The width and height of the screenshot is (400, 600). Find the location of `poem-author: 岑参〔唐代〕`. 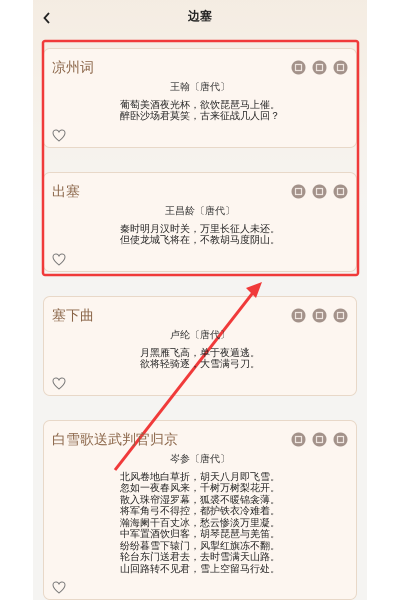

poem-author: 岑参〔唐代〕 is located at coordinates (200, 460).